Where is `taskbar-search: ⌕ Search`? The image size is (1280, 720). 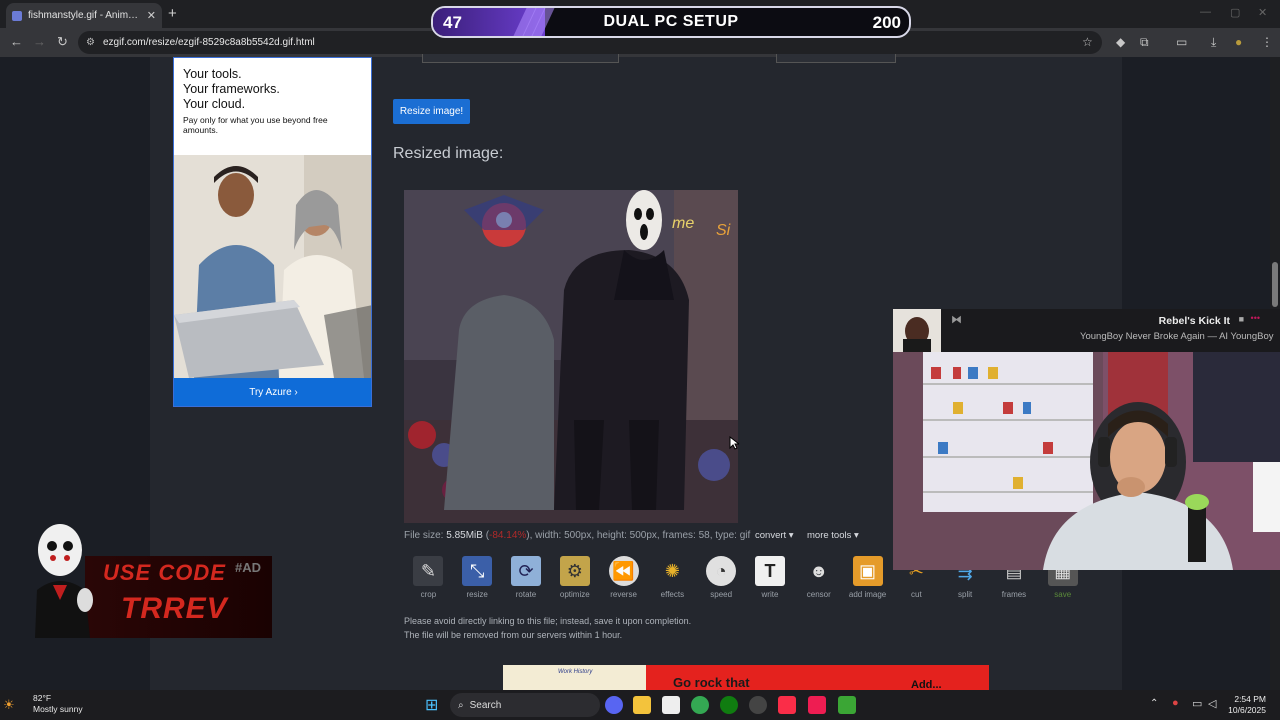
taskbar-search: ⌕ Search is located at coordinates (525, 705).